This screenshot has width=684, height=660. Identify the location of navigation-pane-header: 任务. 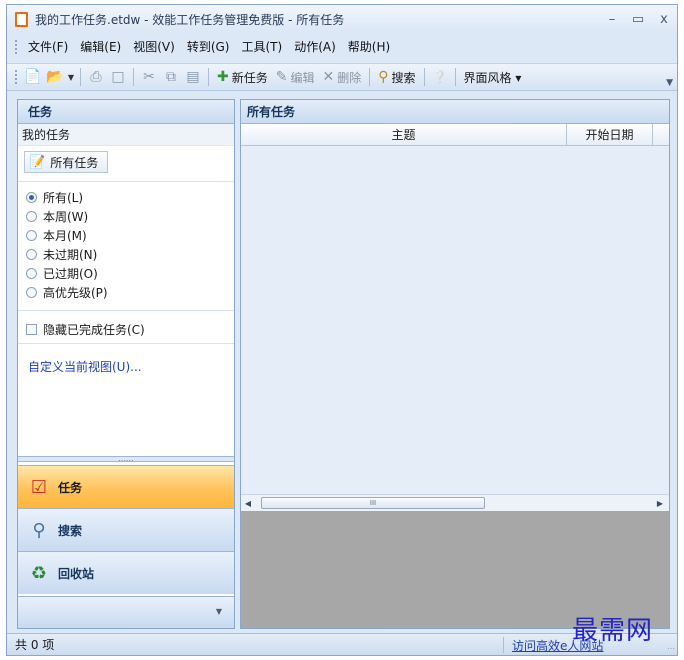
(126, 112).